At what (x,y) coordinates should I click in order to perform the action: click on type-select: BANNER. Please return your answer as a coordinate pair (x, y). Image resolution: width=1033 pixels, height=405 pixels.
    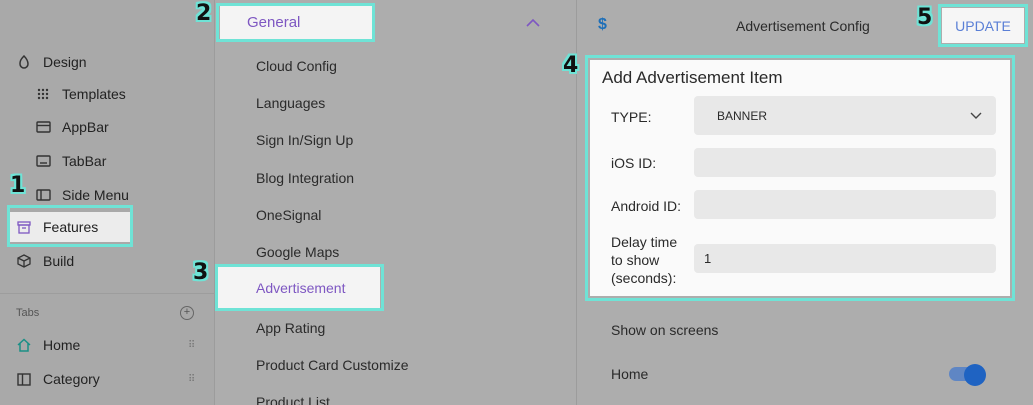
    Looking at the image, I should click on (845, 115).